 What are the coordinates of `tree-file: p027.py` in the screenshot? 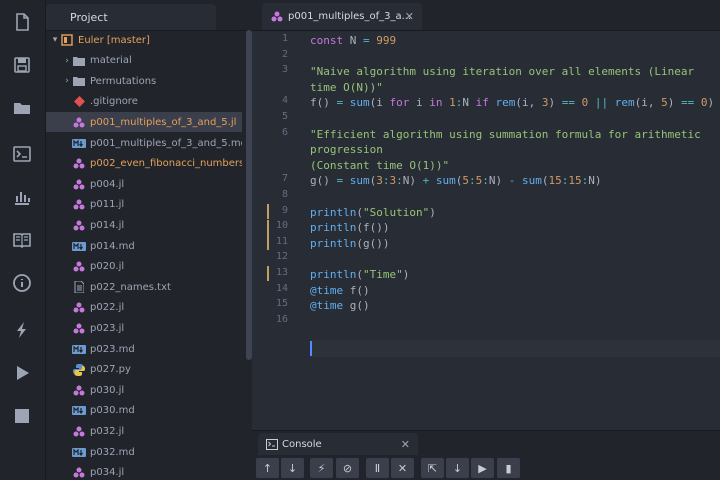 It's located at (144, 370).